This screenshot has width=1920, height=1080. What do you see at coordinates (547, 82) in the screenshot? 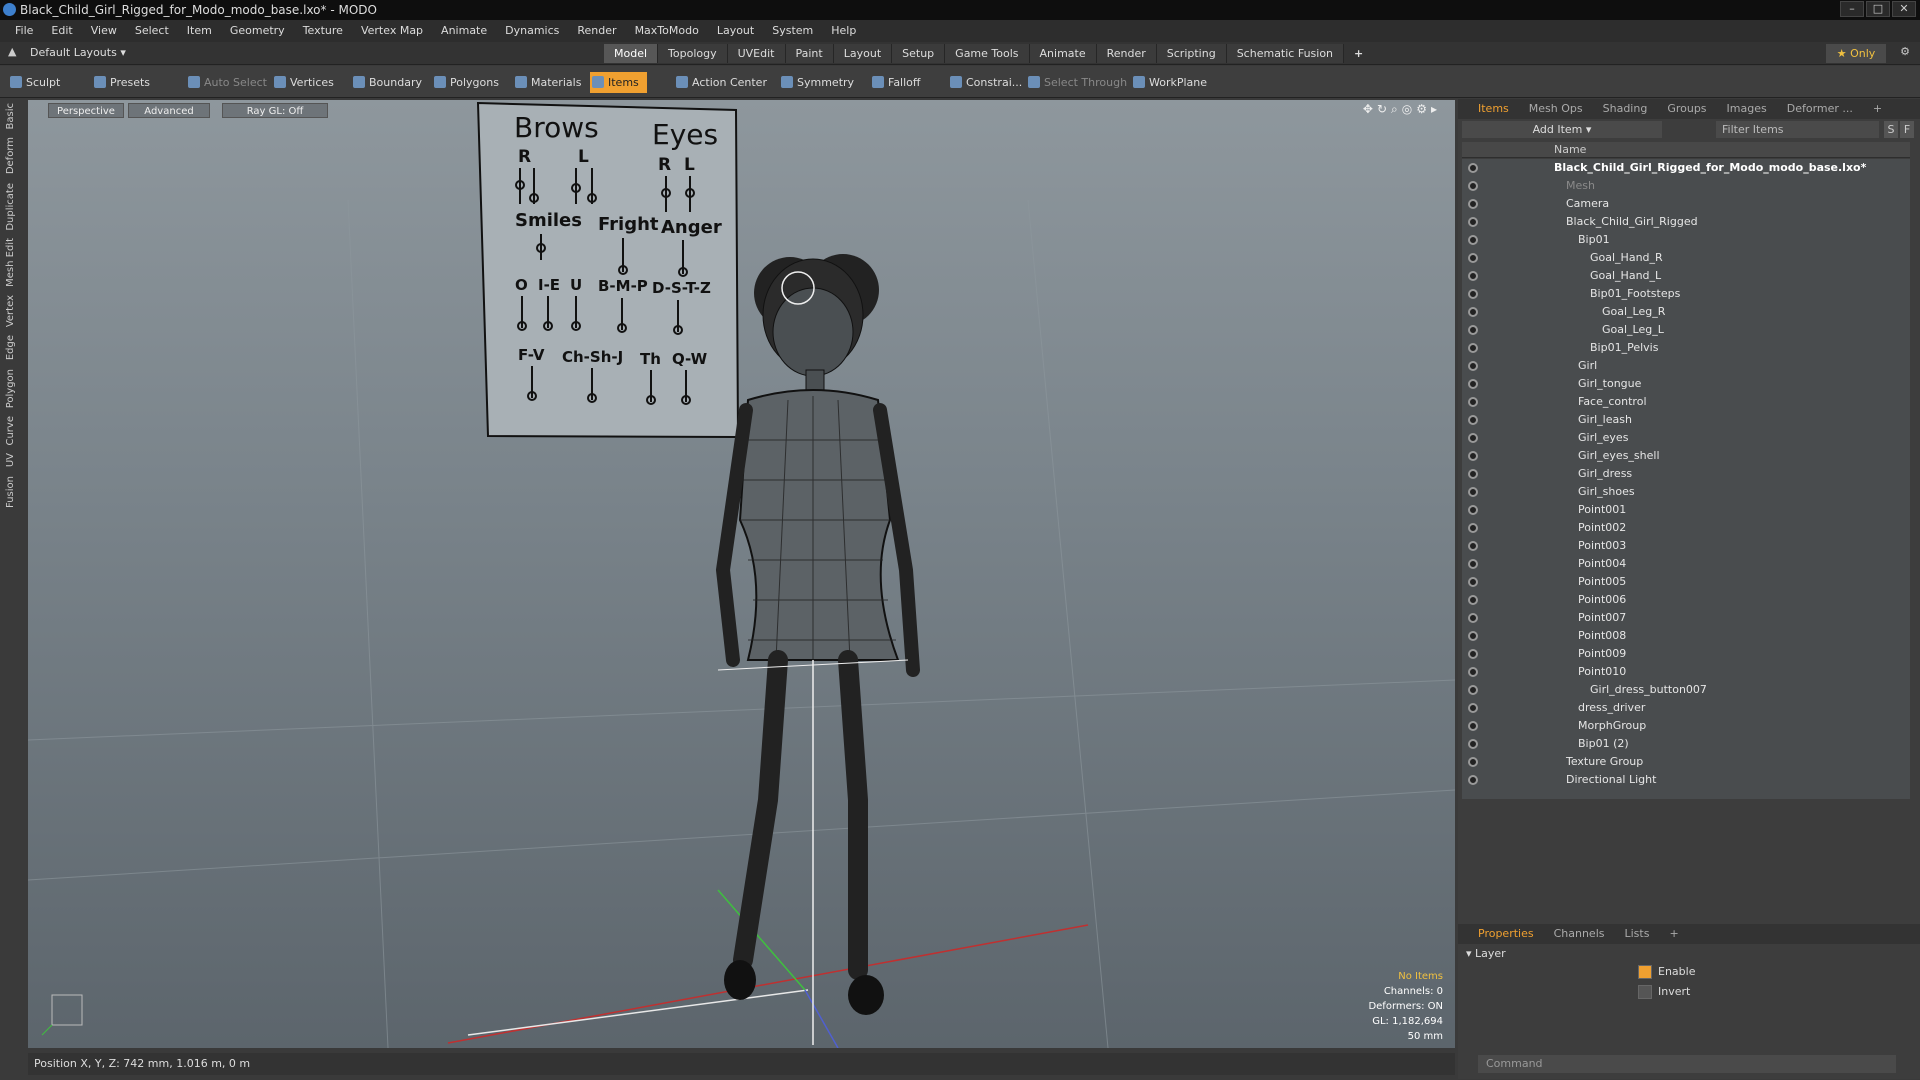
I see `materials-button: Materials` at bounding box center [547, 82].